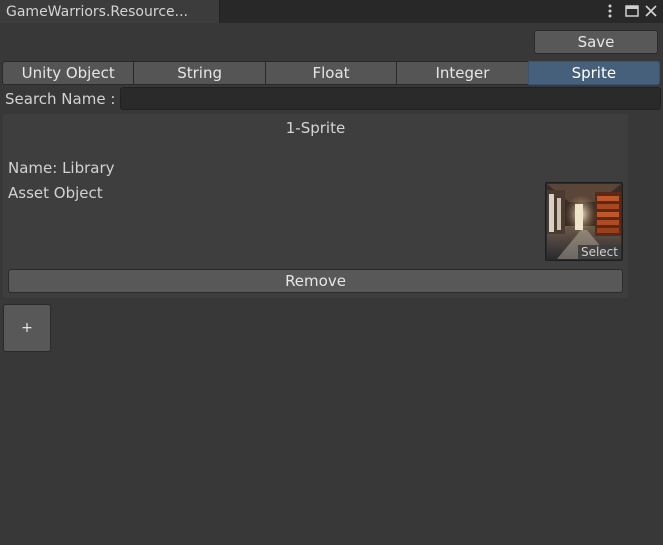 The height and width of the screenshot is (545, 663). Describe the element at coordinates (462, 73) in the screenshot. I see `tab-integer: Integer` at that location.